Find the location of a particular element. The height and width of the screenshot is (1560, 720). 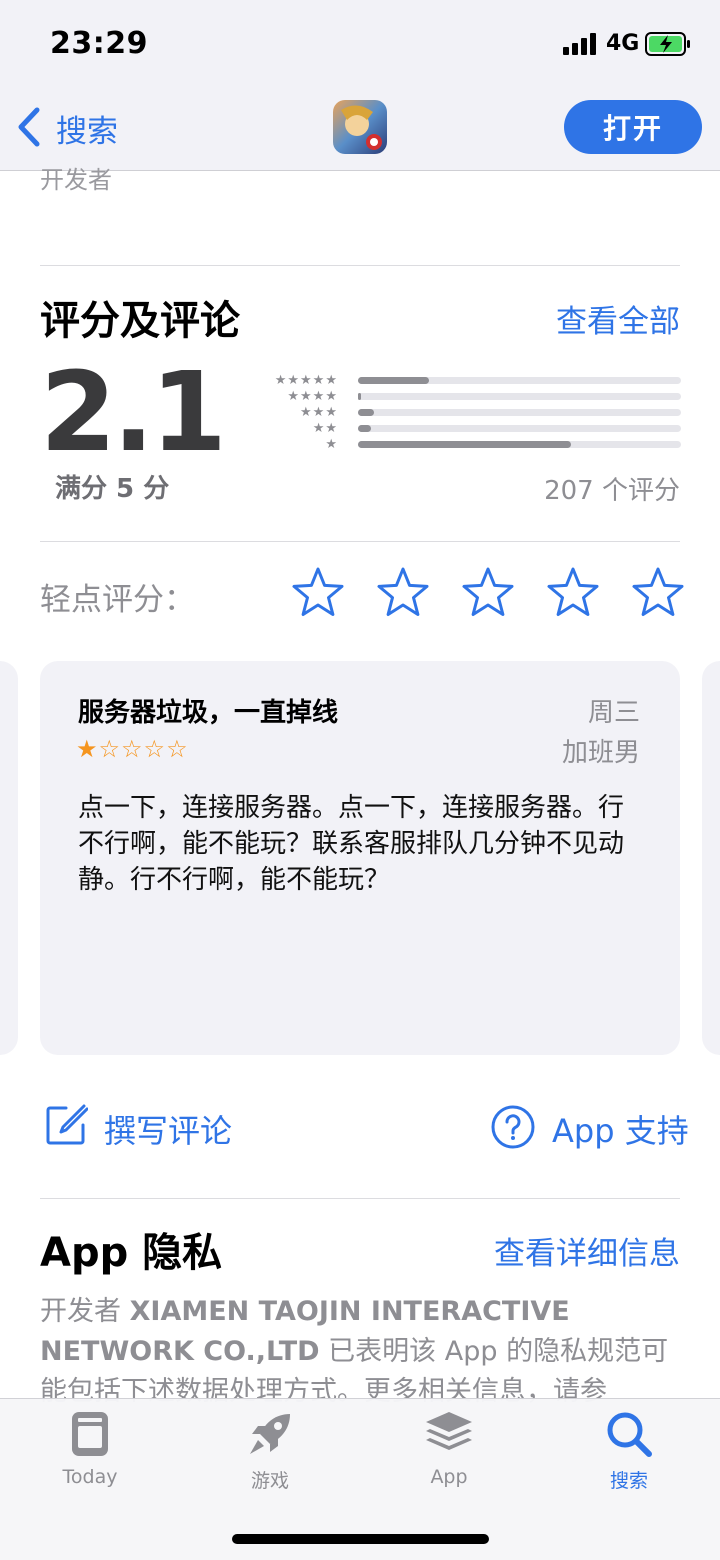

review-date: 周三 is located at coordinates (613, 713).